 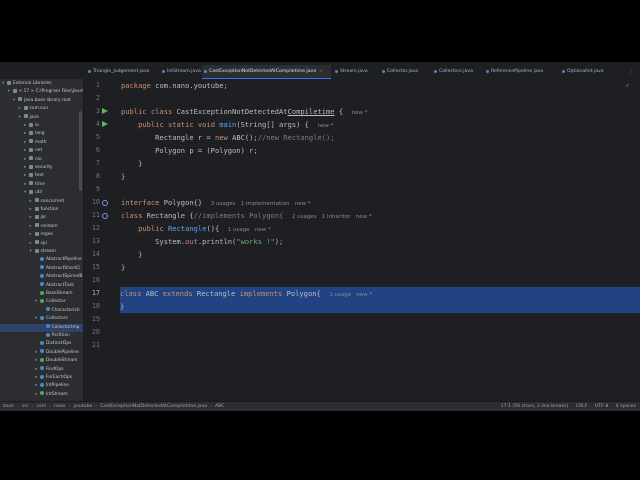 I want to click on tree-item: BaseStream, so click(x=36, y=294).